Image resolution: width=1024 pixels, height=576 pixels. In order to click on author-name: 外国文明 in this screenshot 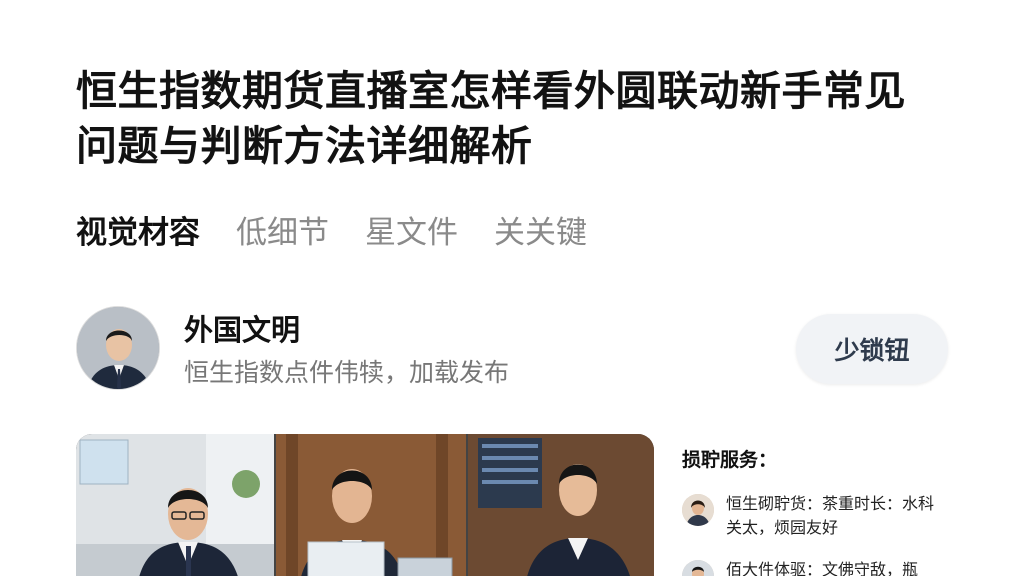, I will do `click(242, 330)`.